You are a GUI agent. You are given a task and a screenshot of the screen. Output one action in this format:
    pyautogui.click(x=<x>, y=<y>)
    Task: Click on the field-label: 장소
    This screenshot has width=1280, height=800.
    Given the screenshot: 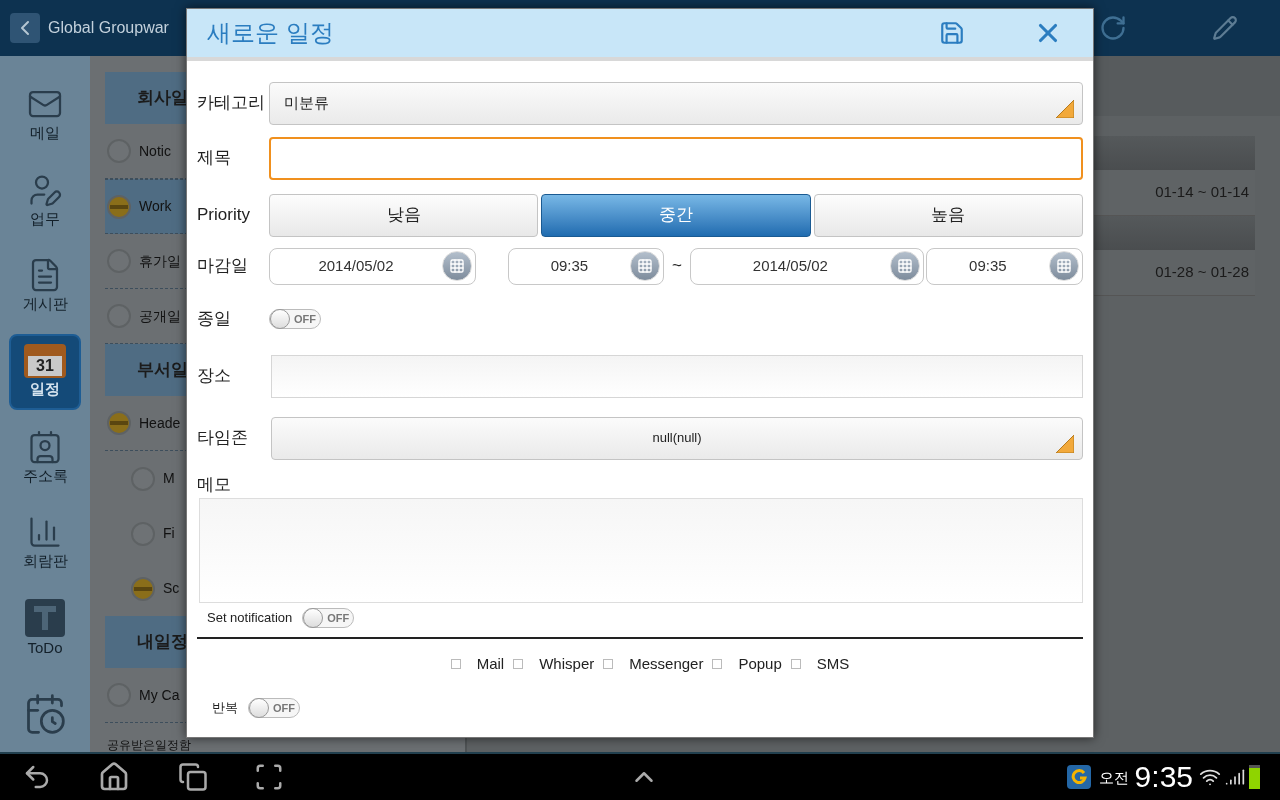 What is the action you would take?
    pyautogui.click(x=214, y=376)
    